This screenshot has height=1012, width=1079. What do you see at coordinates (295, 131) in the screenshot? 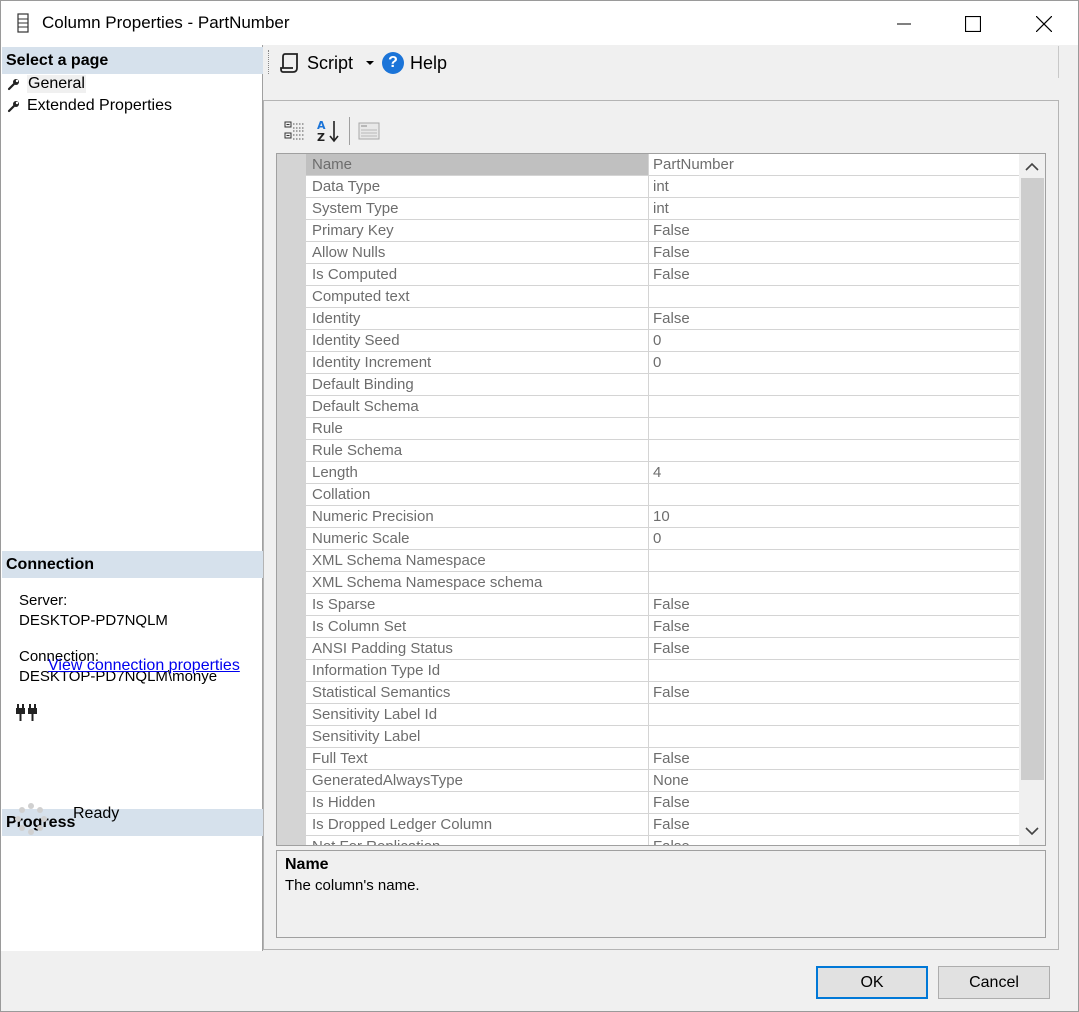
I see `categorized-button` at bounding box center [295, 131].